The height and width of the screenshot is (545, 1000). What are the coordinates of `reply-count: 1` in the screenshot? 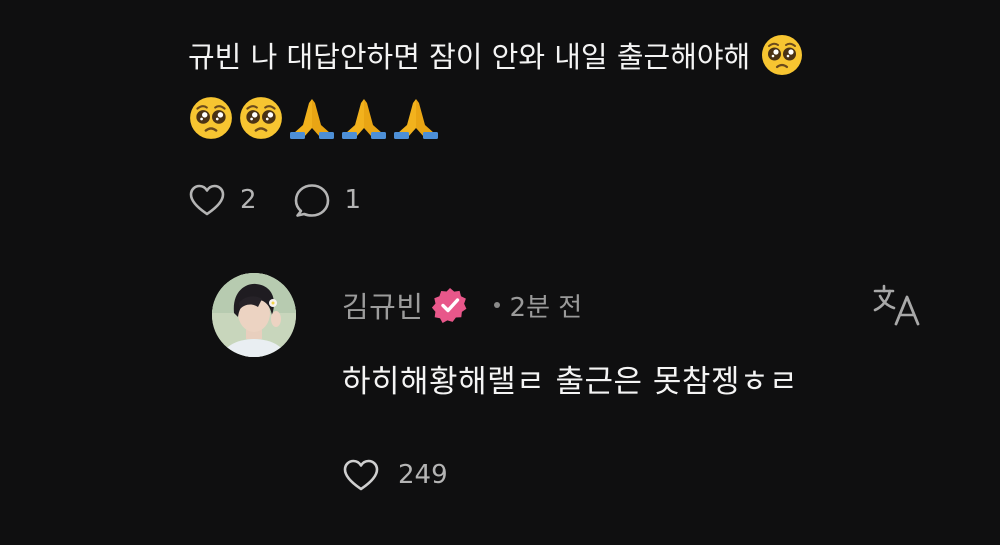 It's located at (353, 200).